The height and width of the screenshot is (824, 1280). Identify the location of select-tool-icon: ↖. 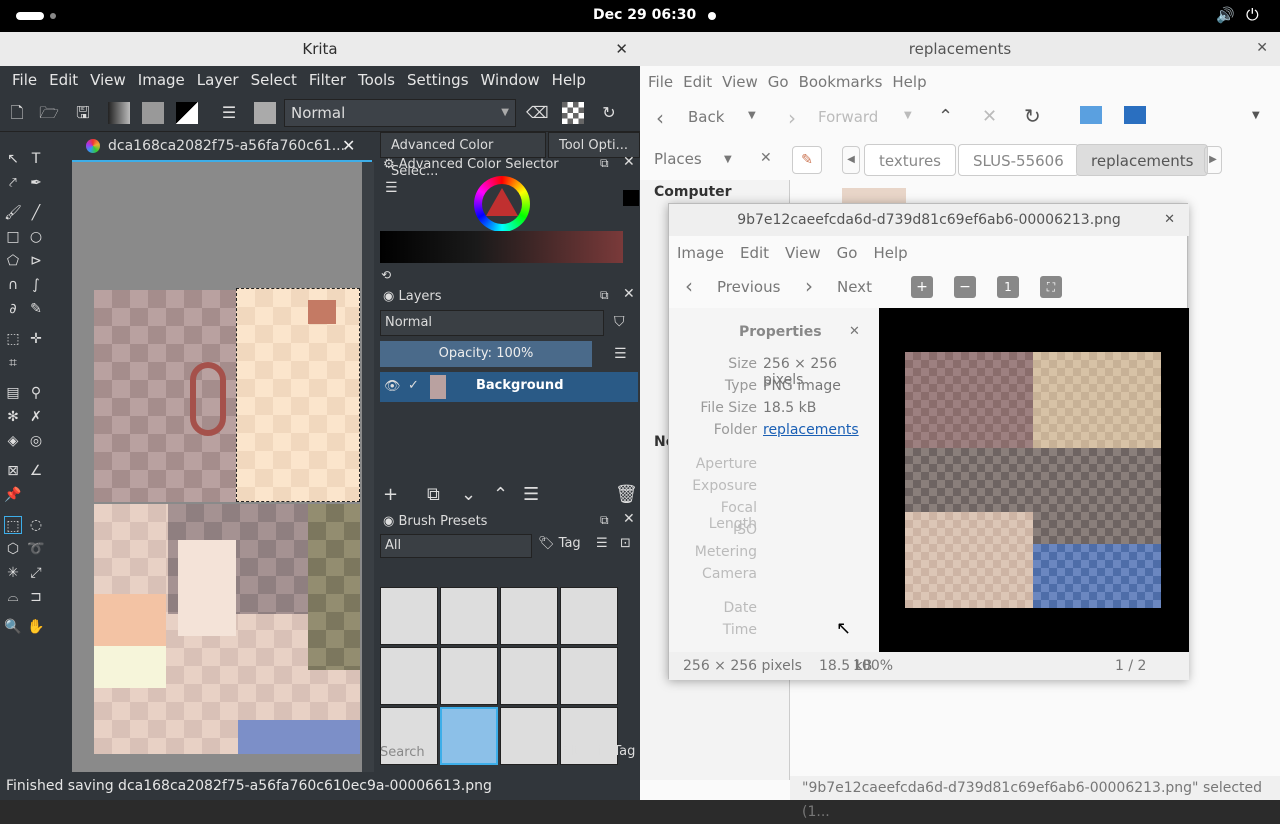
(13, 159).